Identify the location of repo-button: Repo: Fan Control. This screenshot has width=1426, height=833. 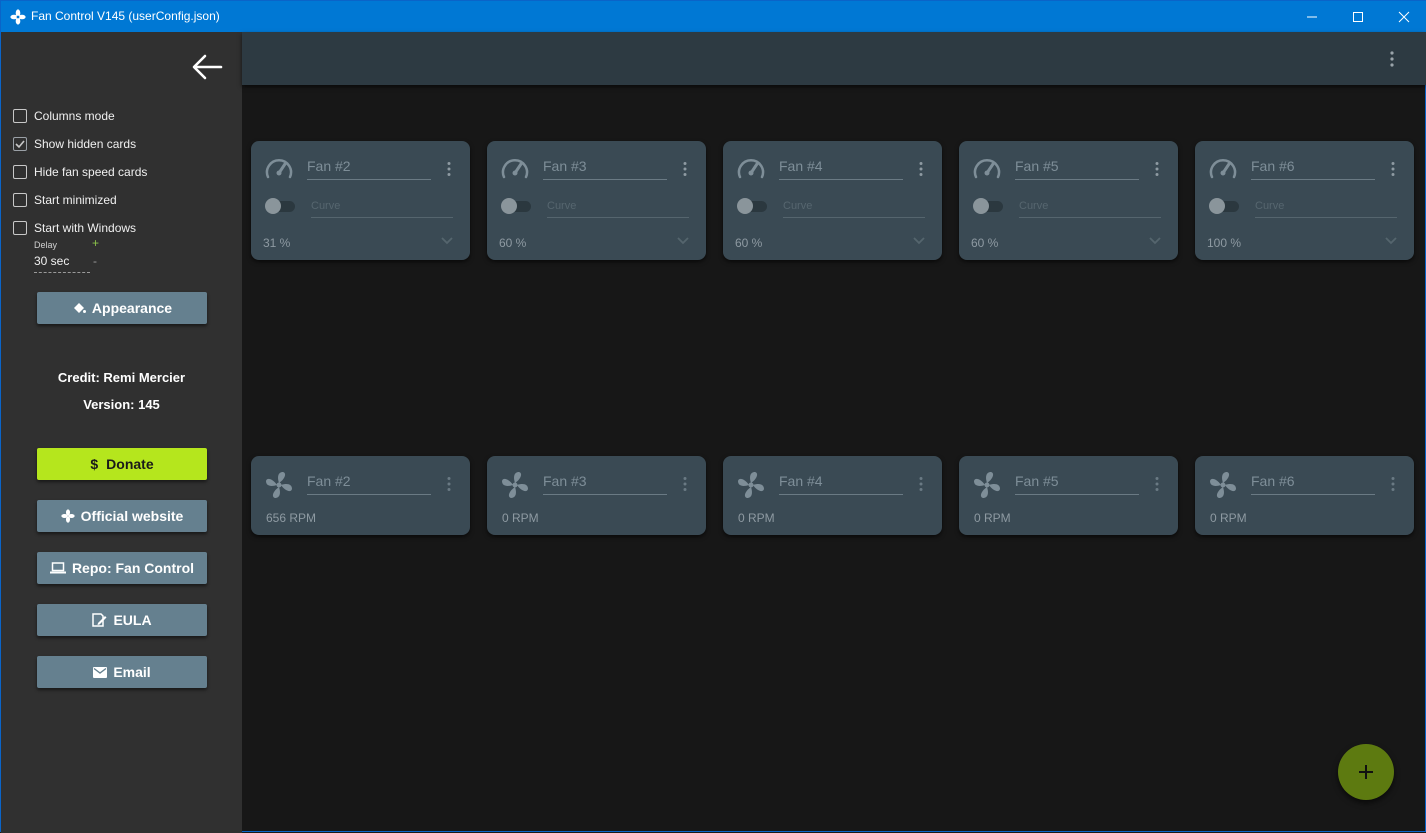
(122, 568).